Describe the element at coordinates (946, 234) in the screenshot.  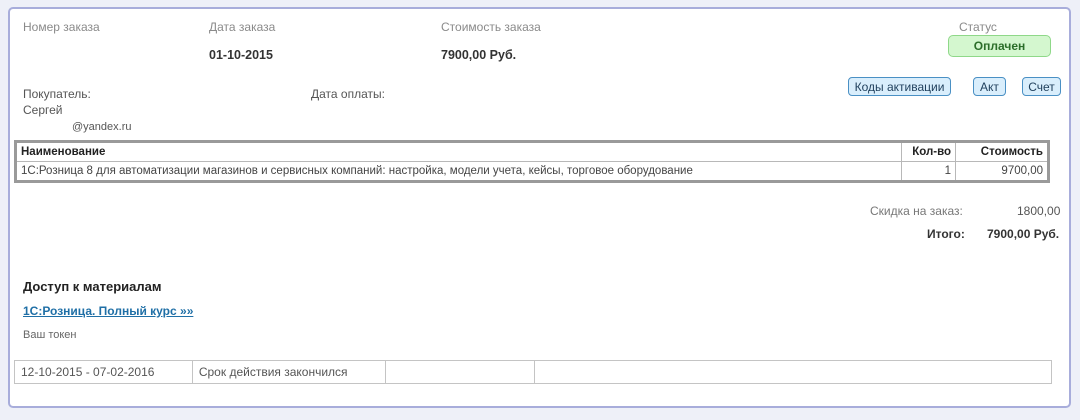
I see `total-label: Итого:` at that location.